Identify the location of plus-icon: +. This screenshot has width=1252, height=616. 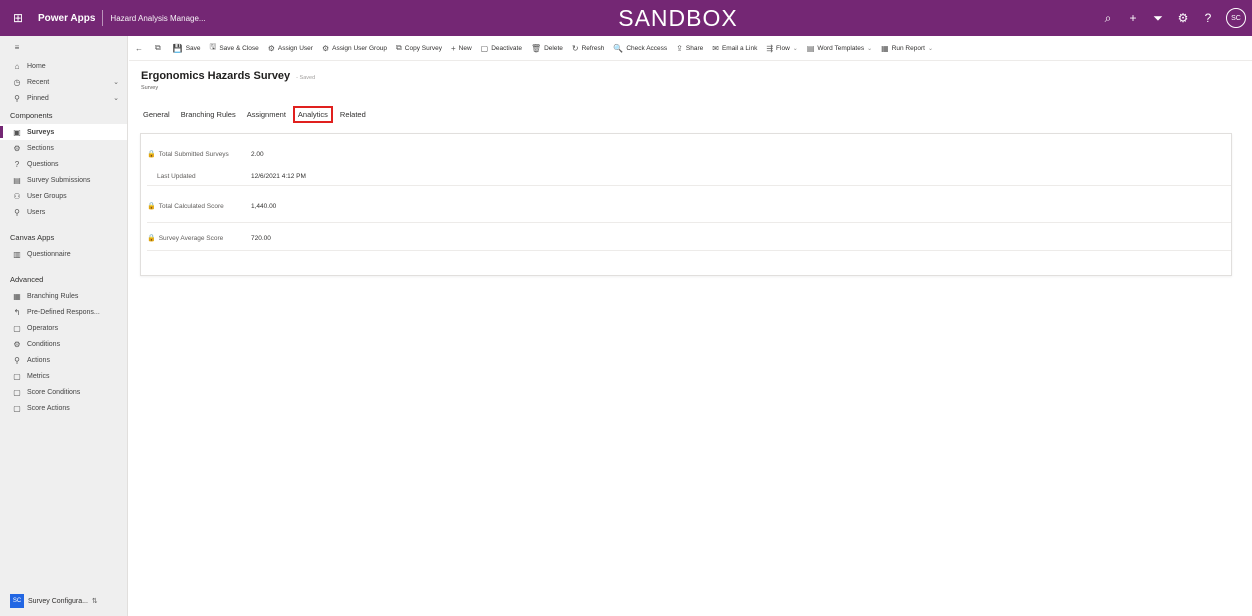
(1133, 18).